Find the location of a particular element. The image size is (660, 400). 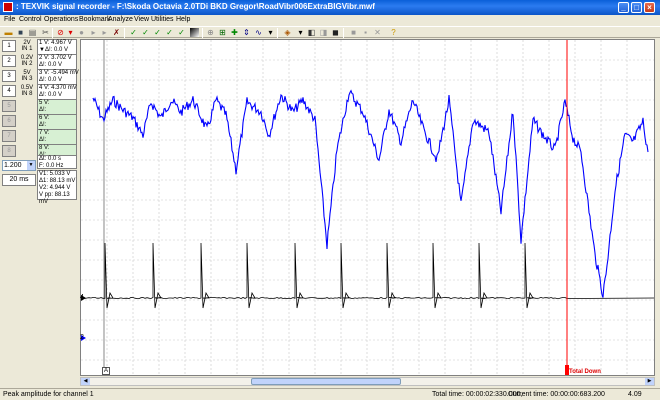

channel-4-trace is located at coordinates (367, 275).